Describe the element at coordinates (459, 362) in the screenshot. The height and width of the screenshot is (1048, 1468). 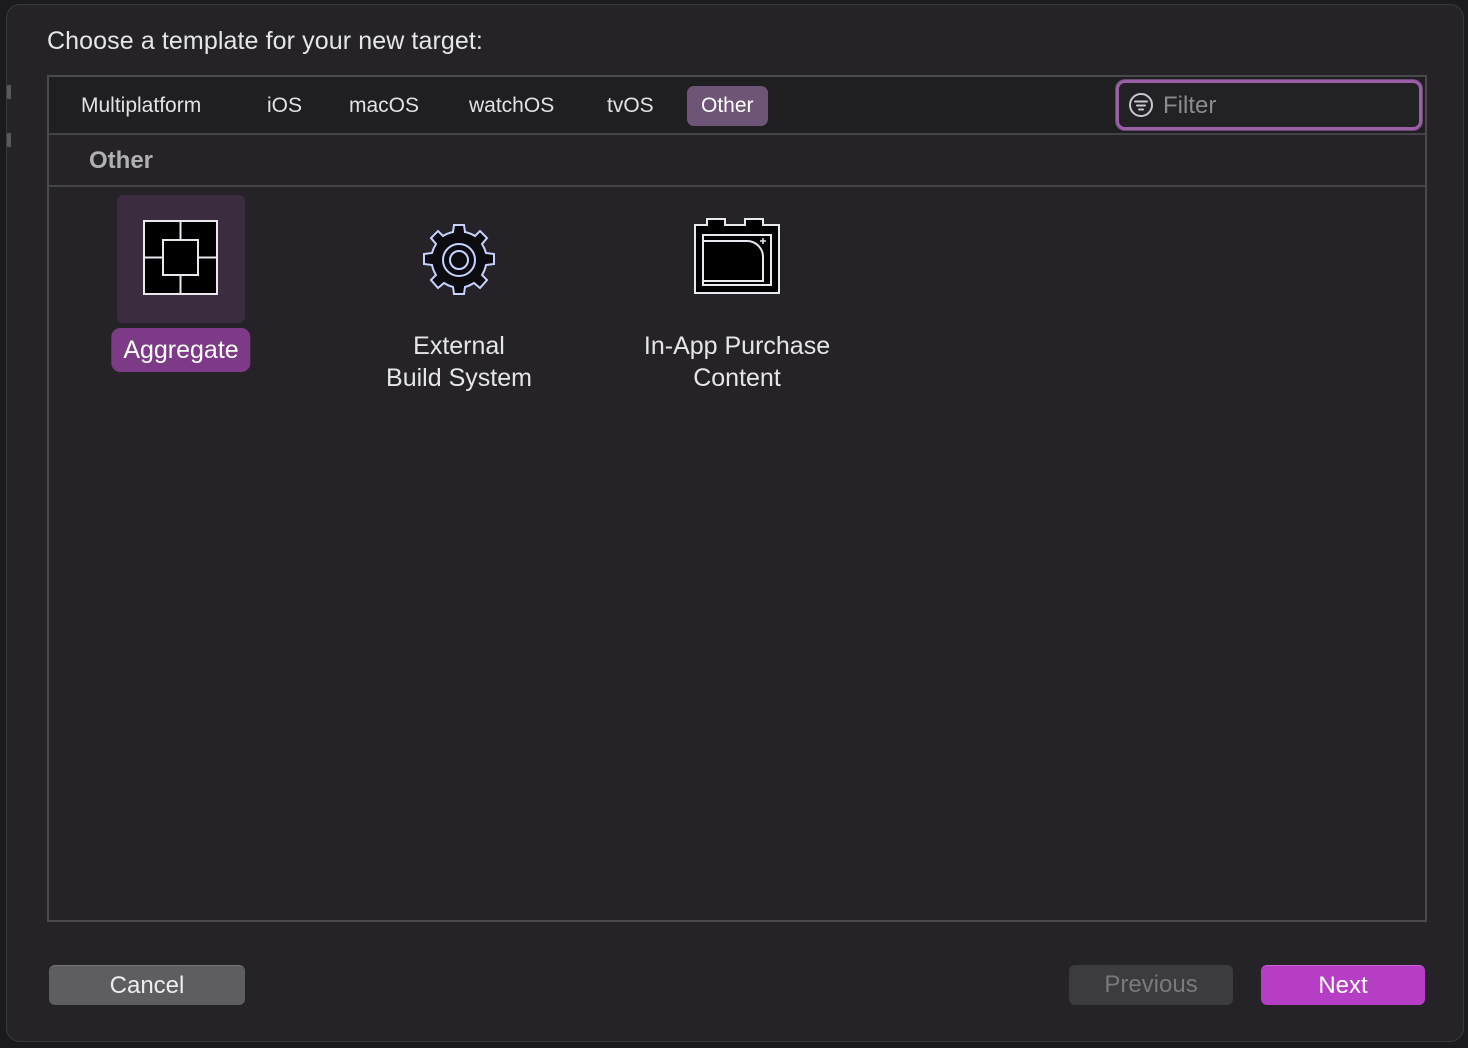
I see `template-label: External Build System` at that location.